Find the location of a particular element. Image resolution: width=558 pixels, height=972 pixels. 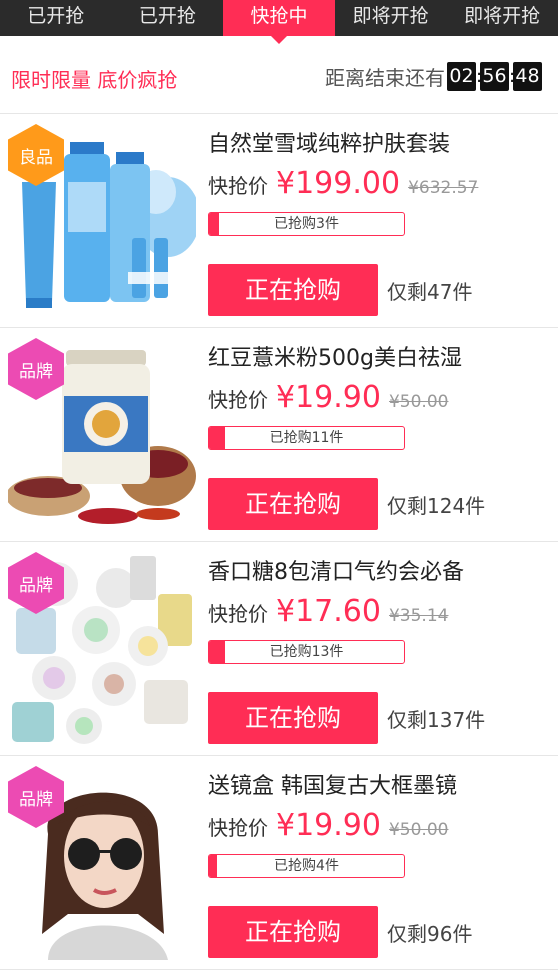

countdown-hours: 02 is located at coordinates (461, 76).